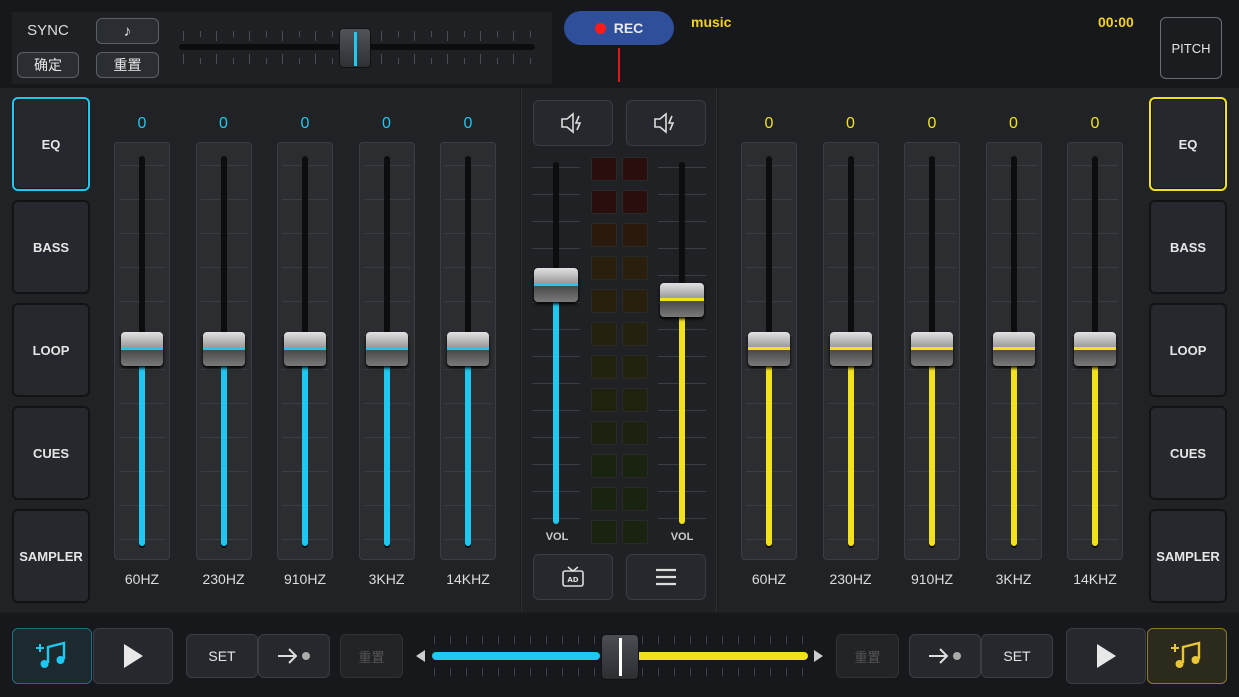  What do you see at coordinates (51, 453) in the screenshot?
I see `left-cues-button: CUES` at bounding box center [51, 453].